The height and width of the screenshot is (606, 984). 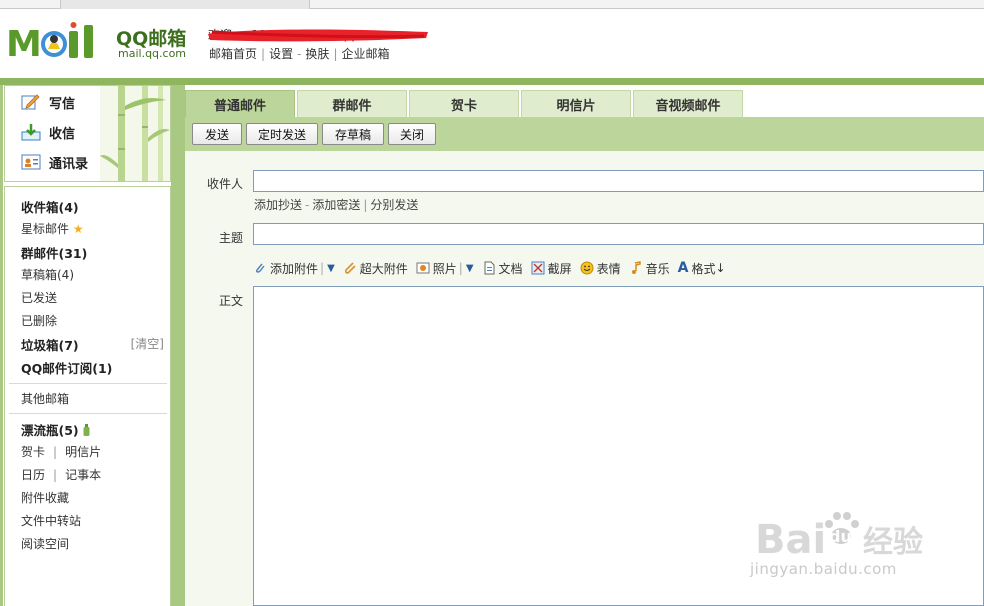 What do you see at coordinates (353, 134) in the screenshot?
I see `save-draft-button: 存草稿` at bounding box center [353, 134].